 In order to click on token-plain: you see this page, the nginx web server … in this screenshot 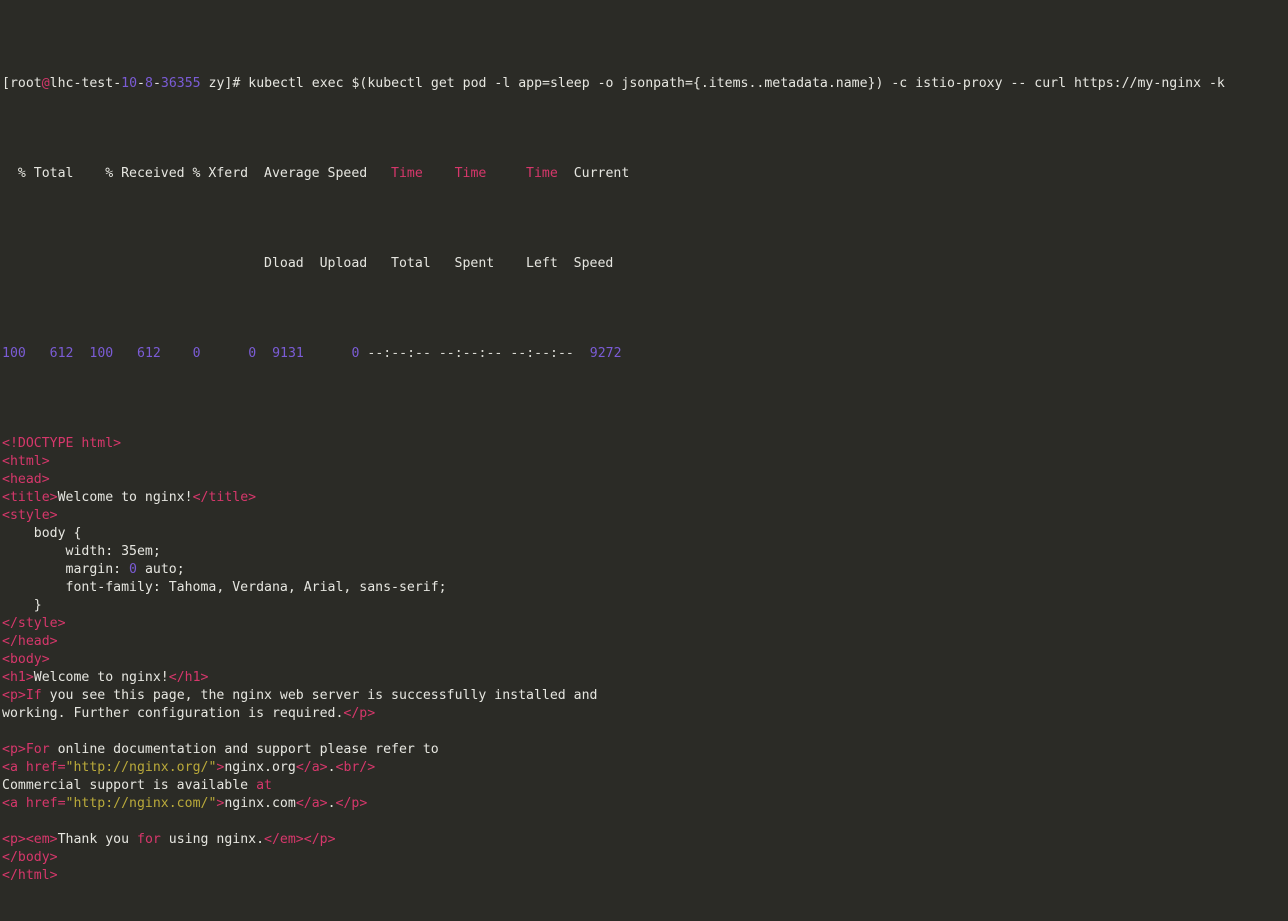, I will do `click(319, 695)`.